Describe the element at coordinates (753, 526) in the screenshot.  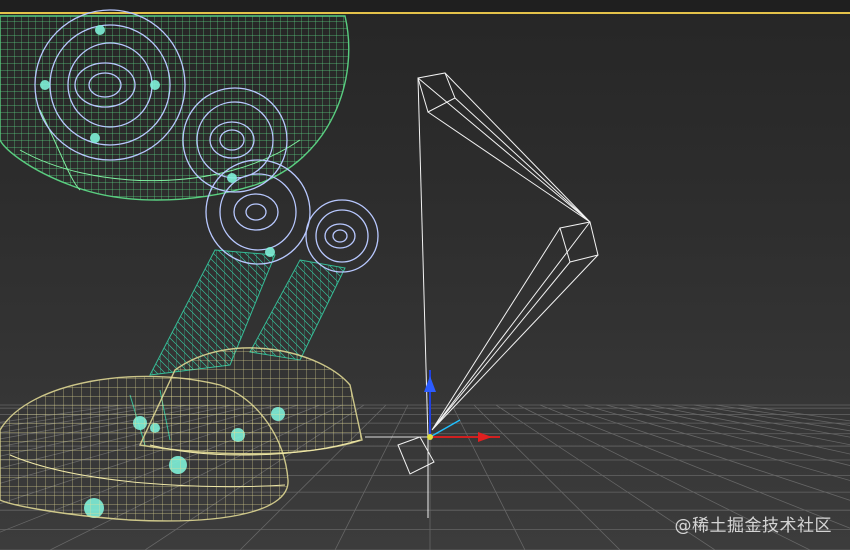
I see `watermark: @稀土掘金技术社区` at that location.